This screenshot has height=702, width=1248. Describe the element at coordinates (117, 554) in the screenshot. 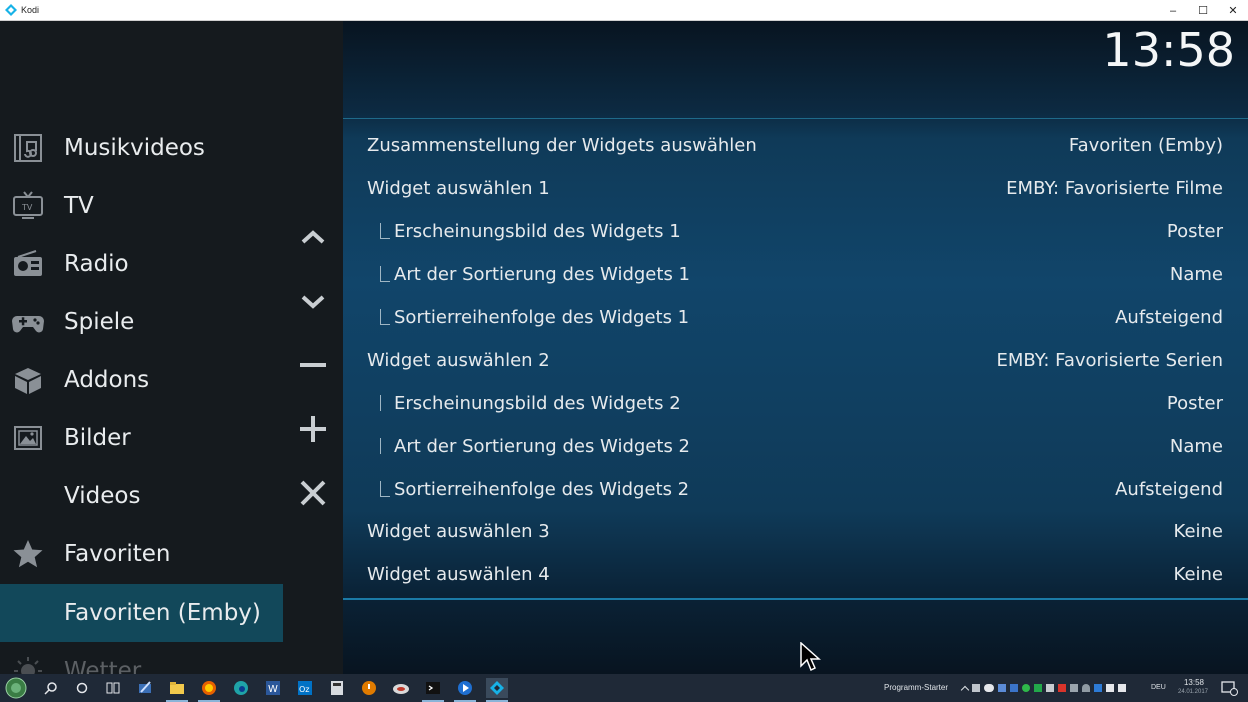

I see `sidebar-item-label: Favoriten` at that location.